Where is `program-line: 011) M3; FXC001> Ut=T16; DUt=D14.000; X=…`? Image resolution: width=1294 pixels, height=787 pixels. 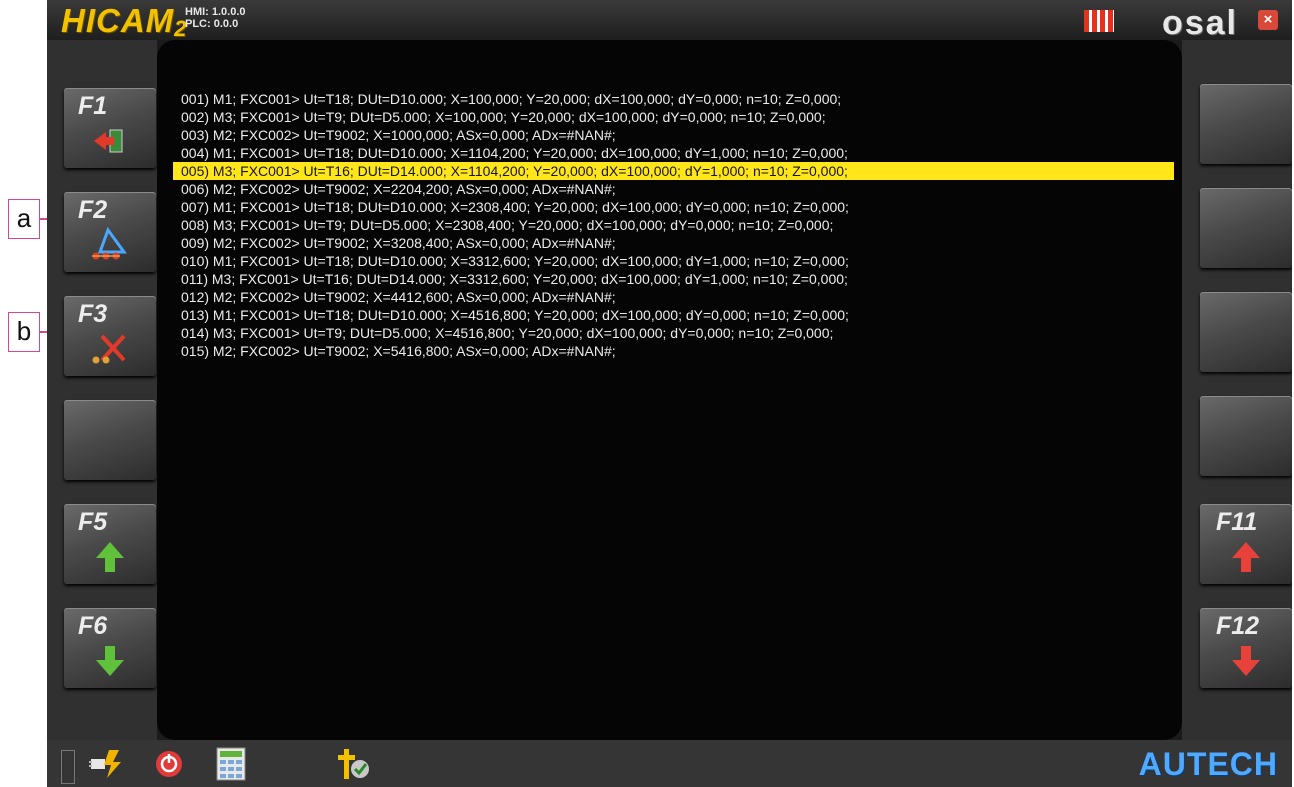
program-line: 011) M3; FXC001> Ut=T16; DUt=D14.000; X=… is located at coordinates (677, 279).